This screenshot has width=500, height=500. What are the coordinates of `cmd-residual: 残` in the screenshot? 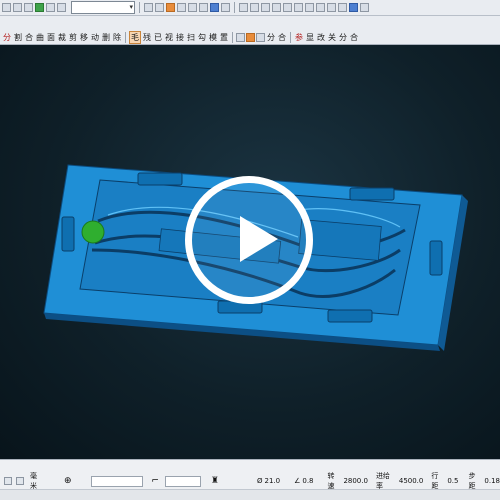 It's located at (147, 37).